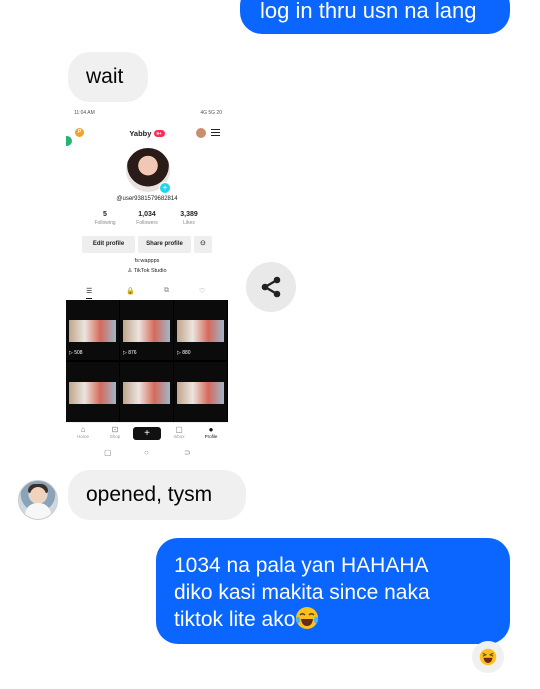  I want to click on system-nav-bar: ▢ ○ ⊃, so click(147, 455).